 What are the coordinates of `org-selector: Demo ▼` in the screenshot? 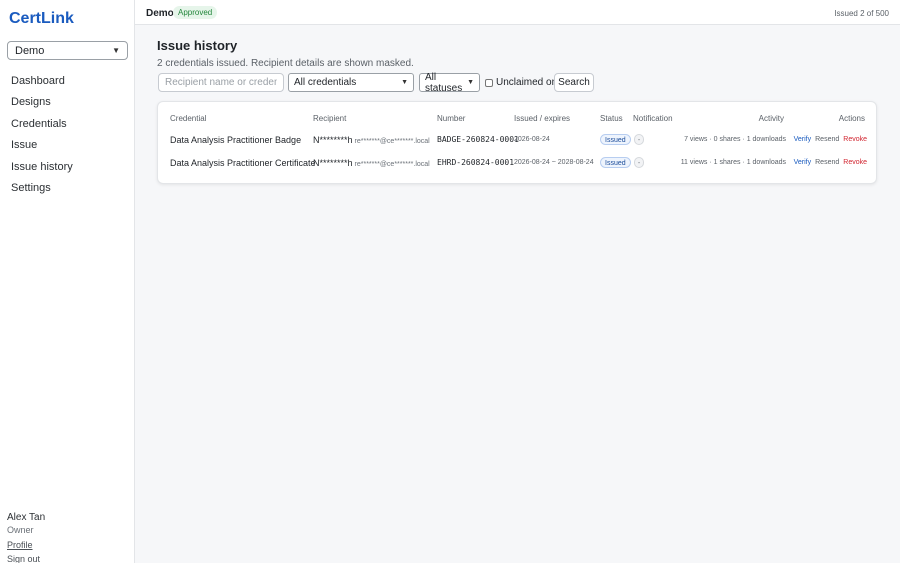 It's located at (67, 50).